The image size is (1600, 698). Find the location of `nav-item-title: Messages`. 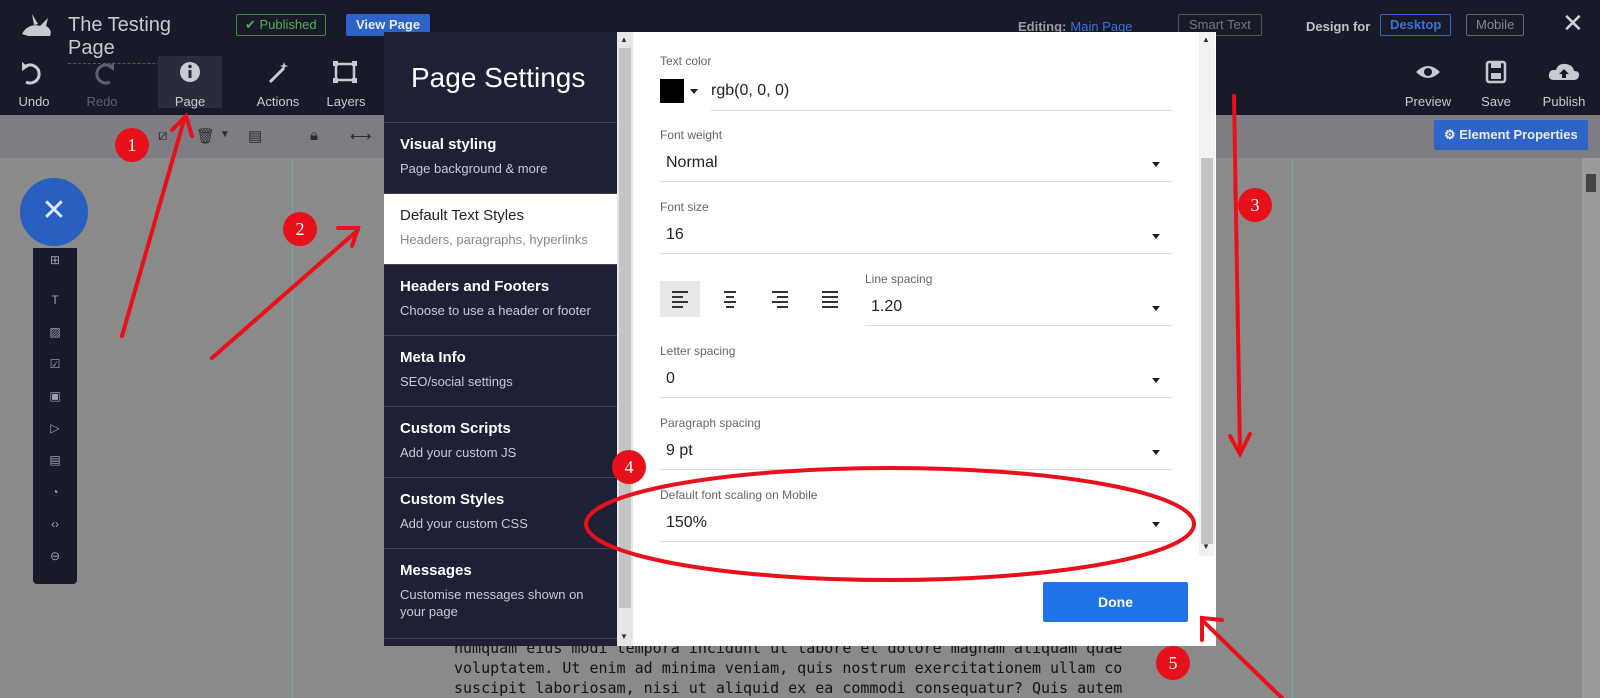

nav-item-title: Messages is located at coordinates (436, 570).